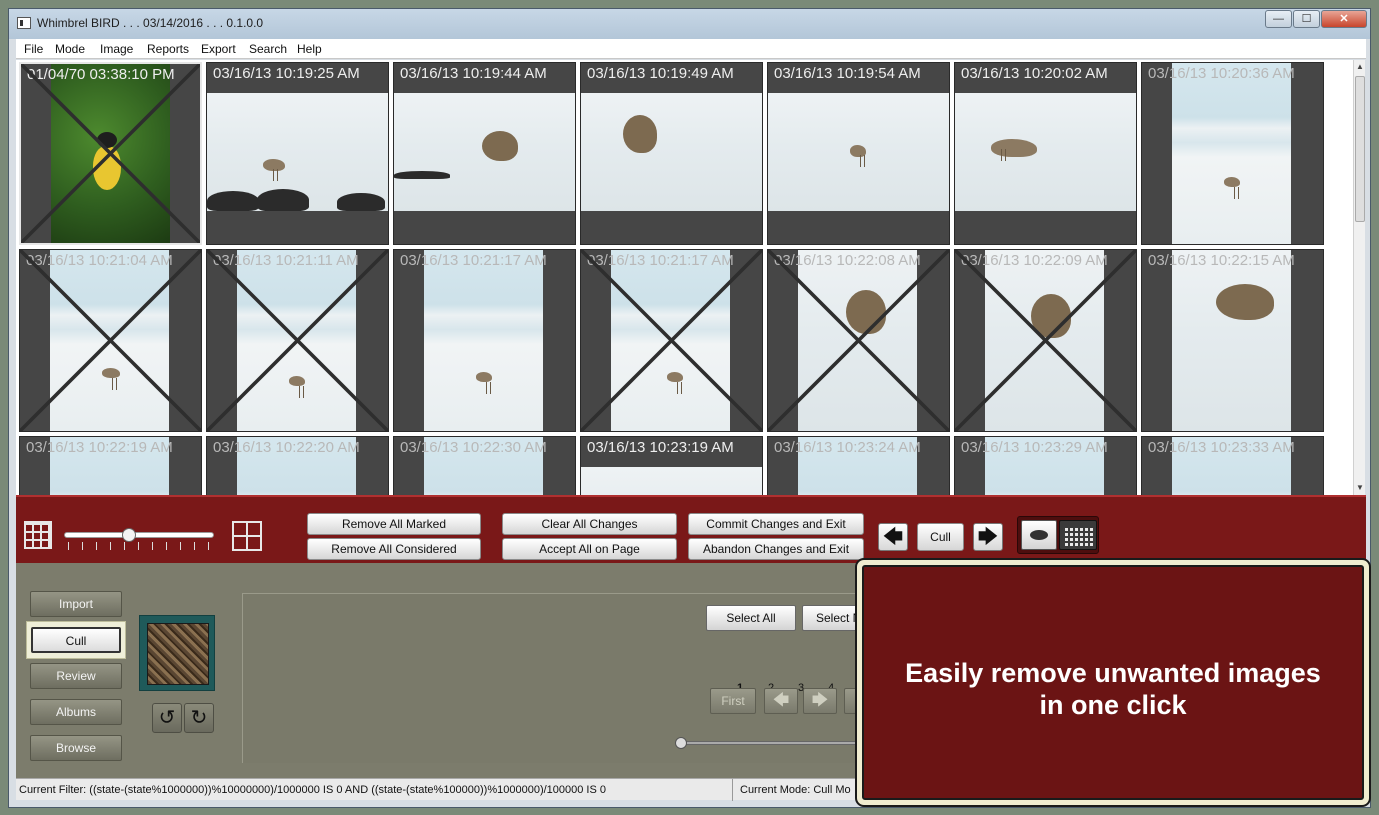 The image size is (1379, 815). Describe the element at coordinates (473, 260) in the screenshot. I see `thumbnail-timestamp: 03/16/13 10:21:17 AM` at that location.